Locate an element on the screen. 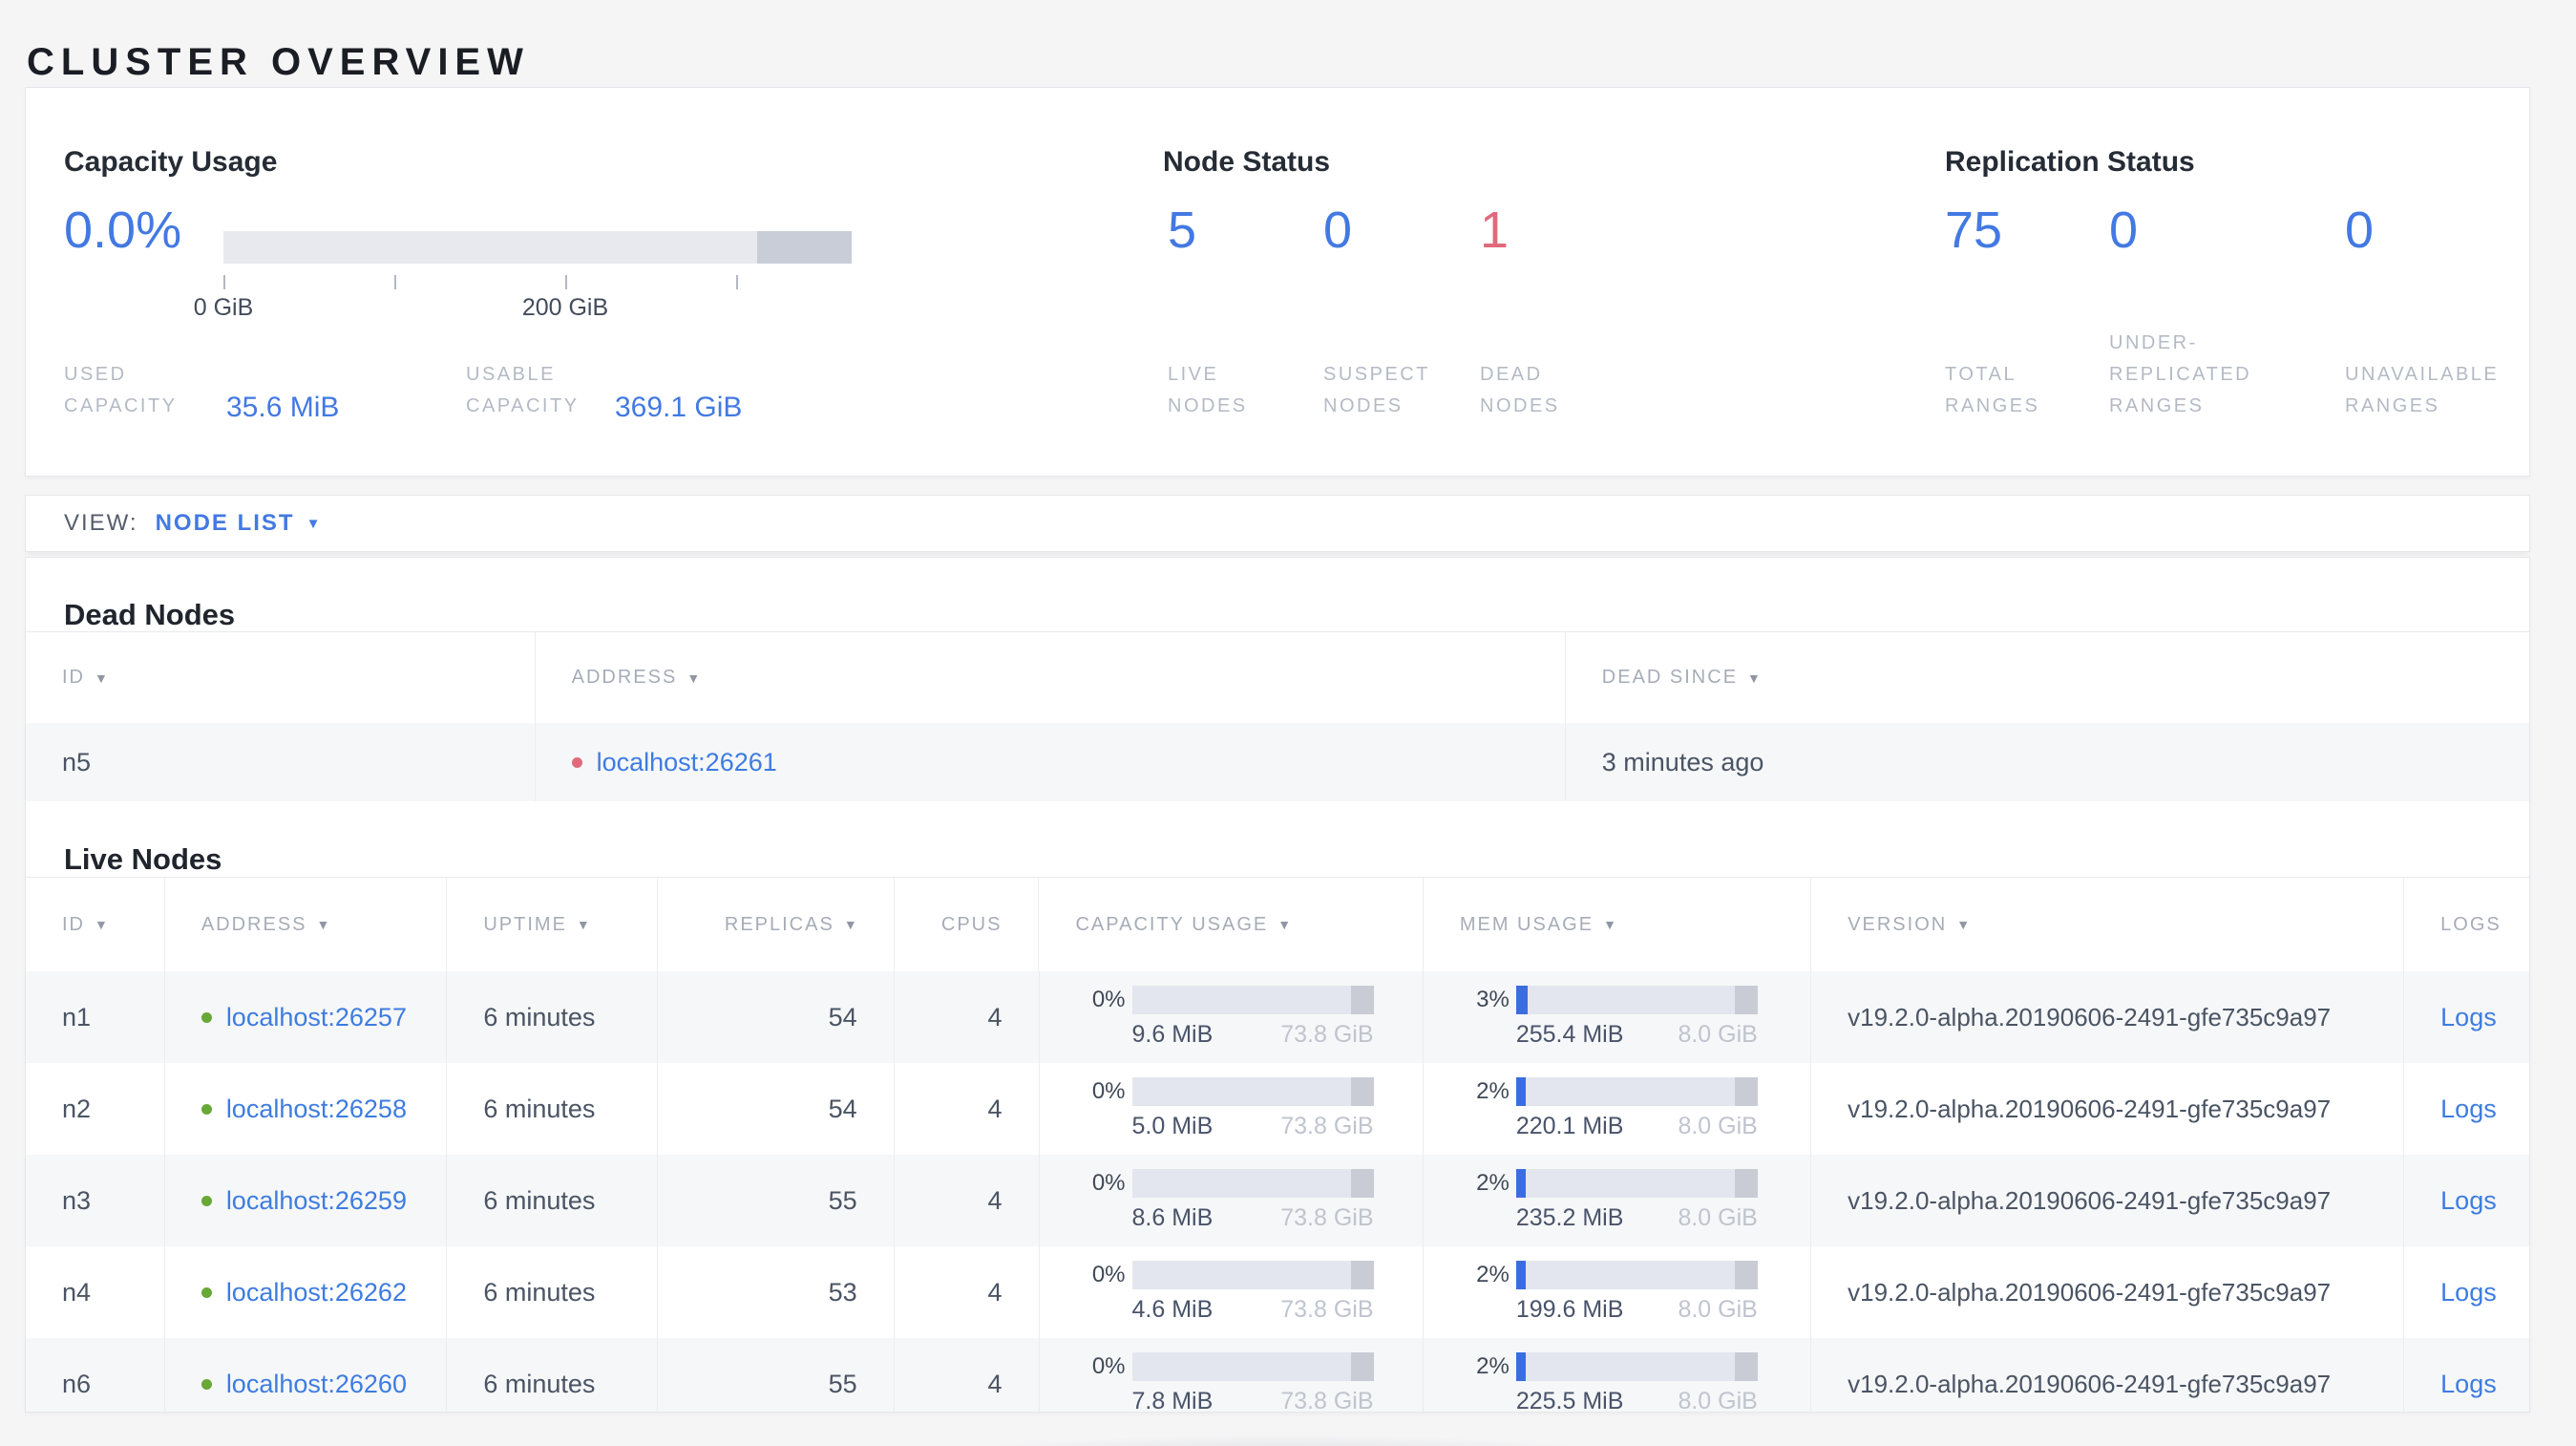 The width and height of the screenshot is (2576, 1446). node-address-link: localhost:26260 is located at coordinates (316, 1384).